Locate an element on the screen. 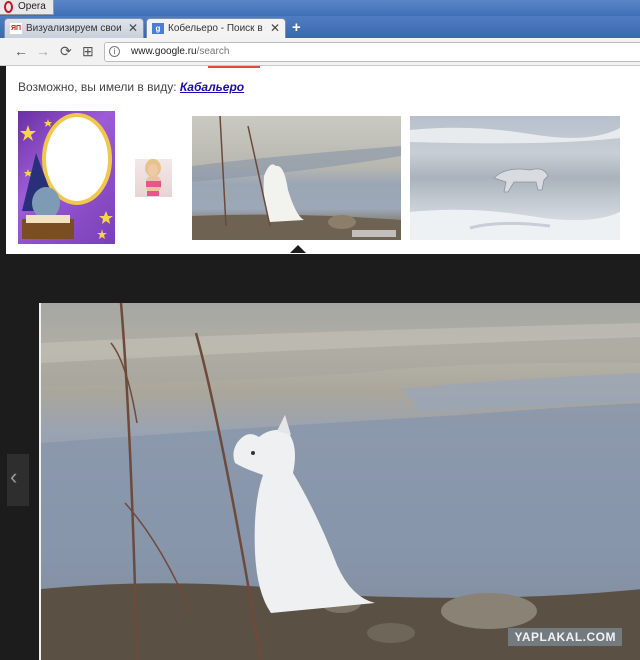 The image size is (640, 660). address-bar: i www.google.ru/search is located at coordinates (372, 52).